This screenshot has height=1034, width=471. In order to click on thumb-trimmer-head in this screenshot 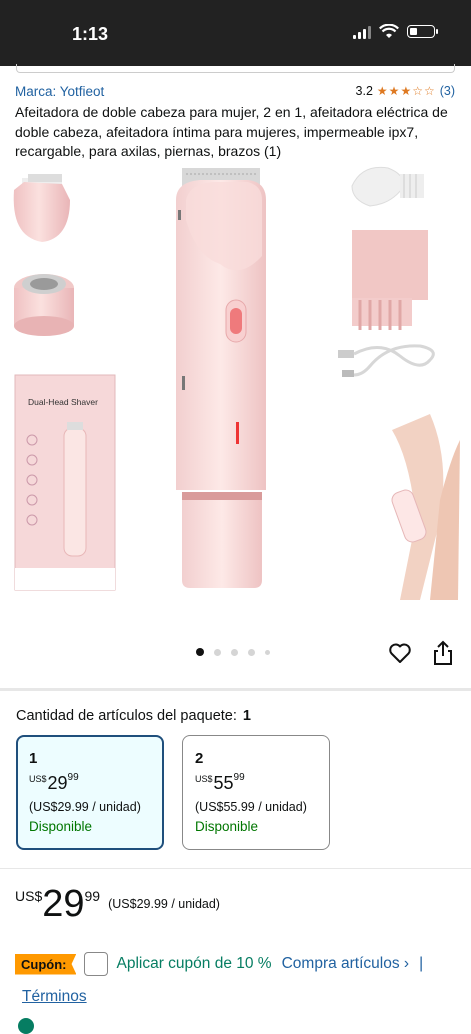, I will do `click(41, 208)`.